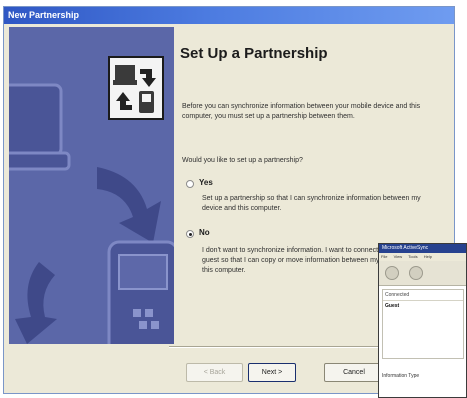 The height and width of the screenshot is (398, 467). Describe the element at coordinates (412, 256) in the screenshot. I see `menu-tools: Tools` at that location.